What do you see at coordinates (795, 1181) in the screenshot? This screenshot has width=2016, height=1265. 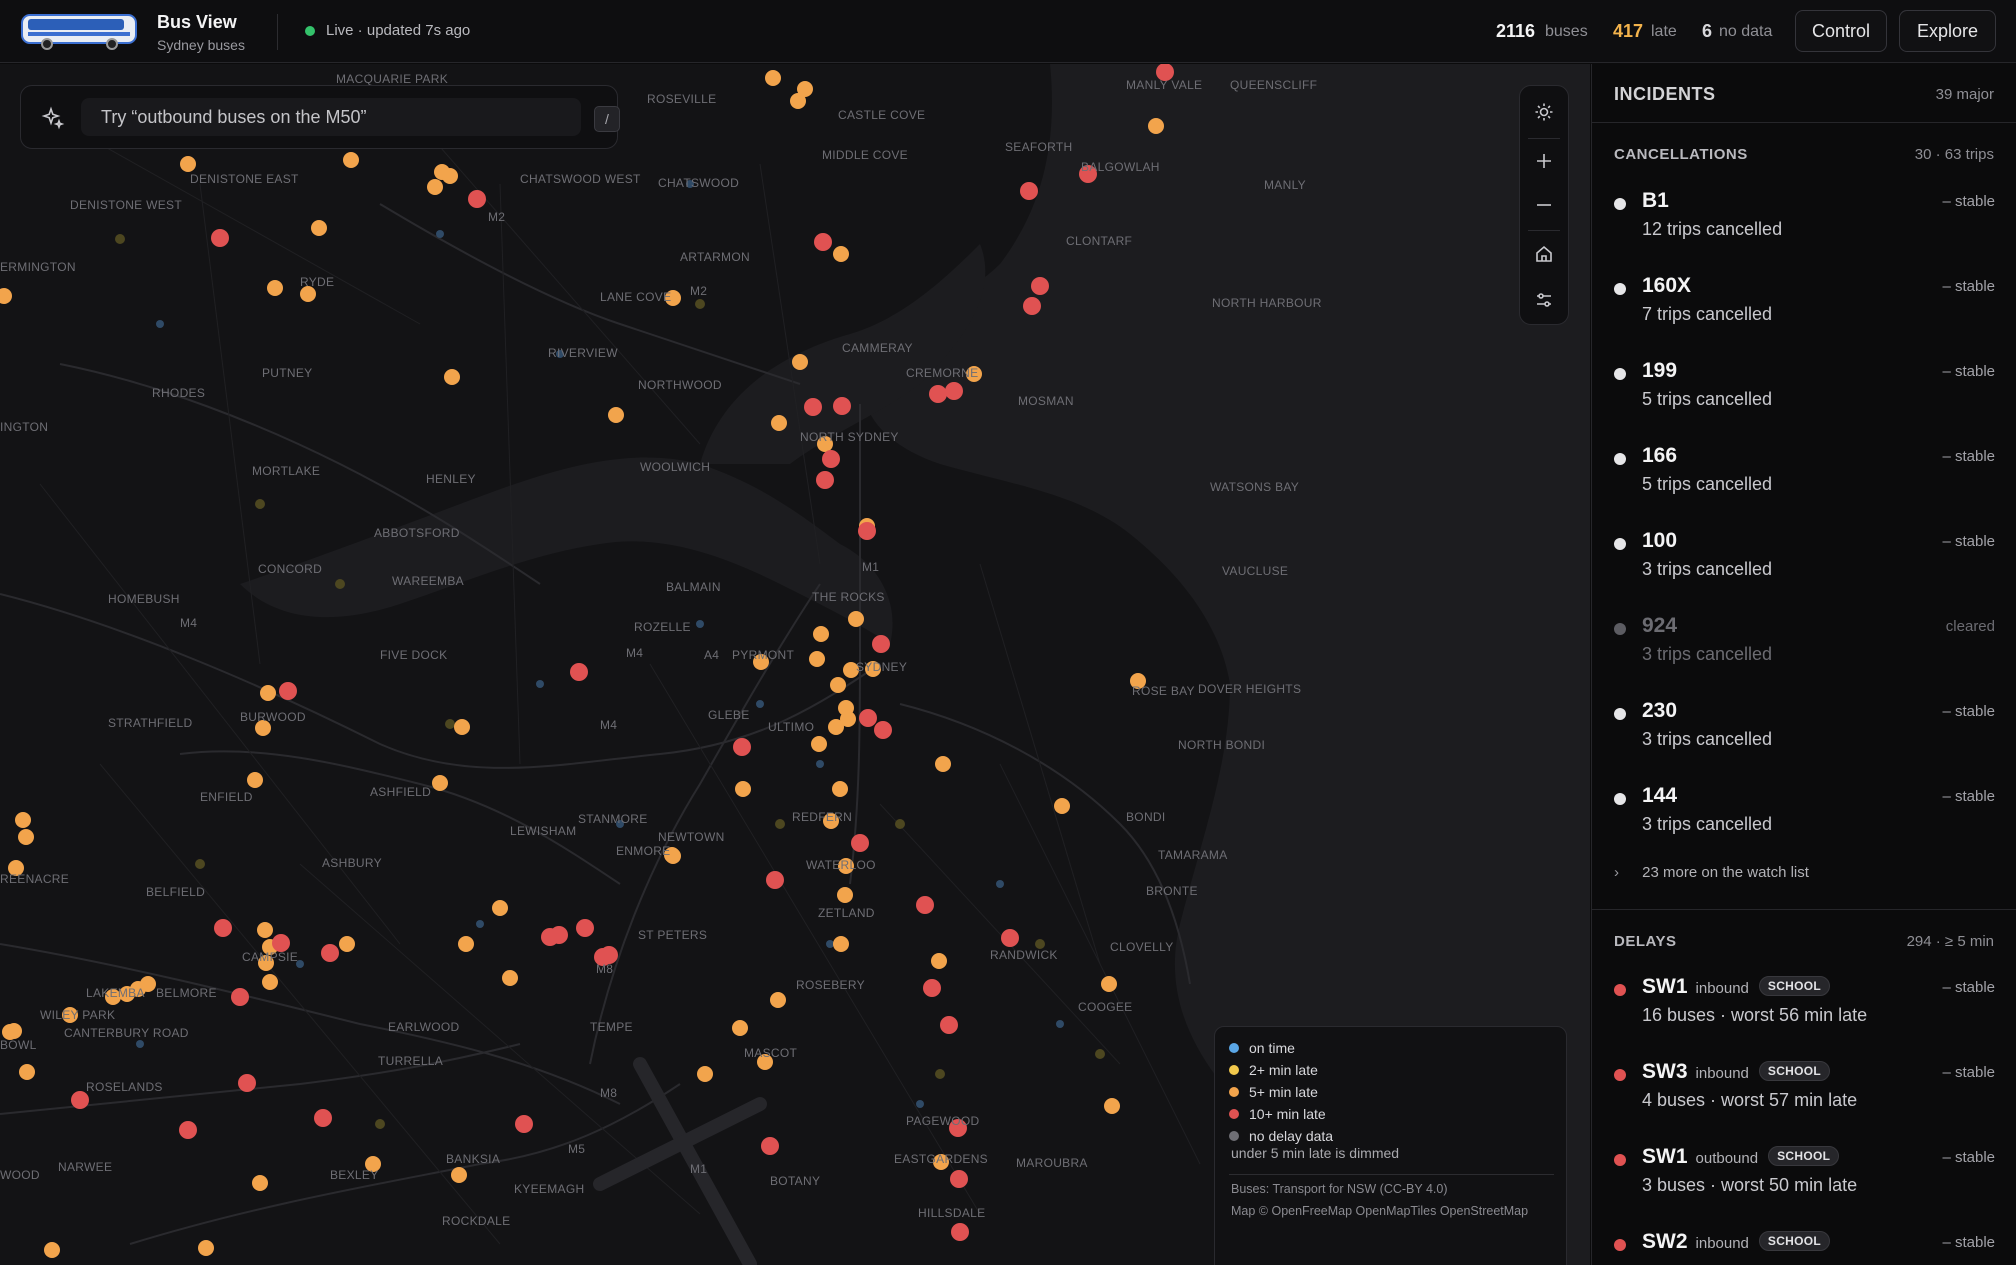 I see `place-label: BOTANY` at bounding box center [795, 1181].